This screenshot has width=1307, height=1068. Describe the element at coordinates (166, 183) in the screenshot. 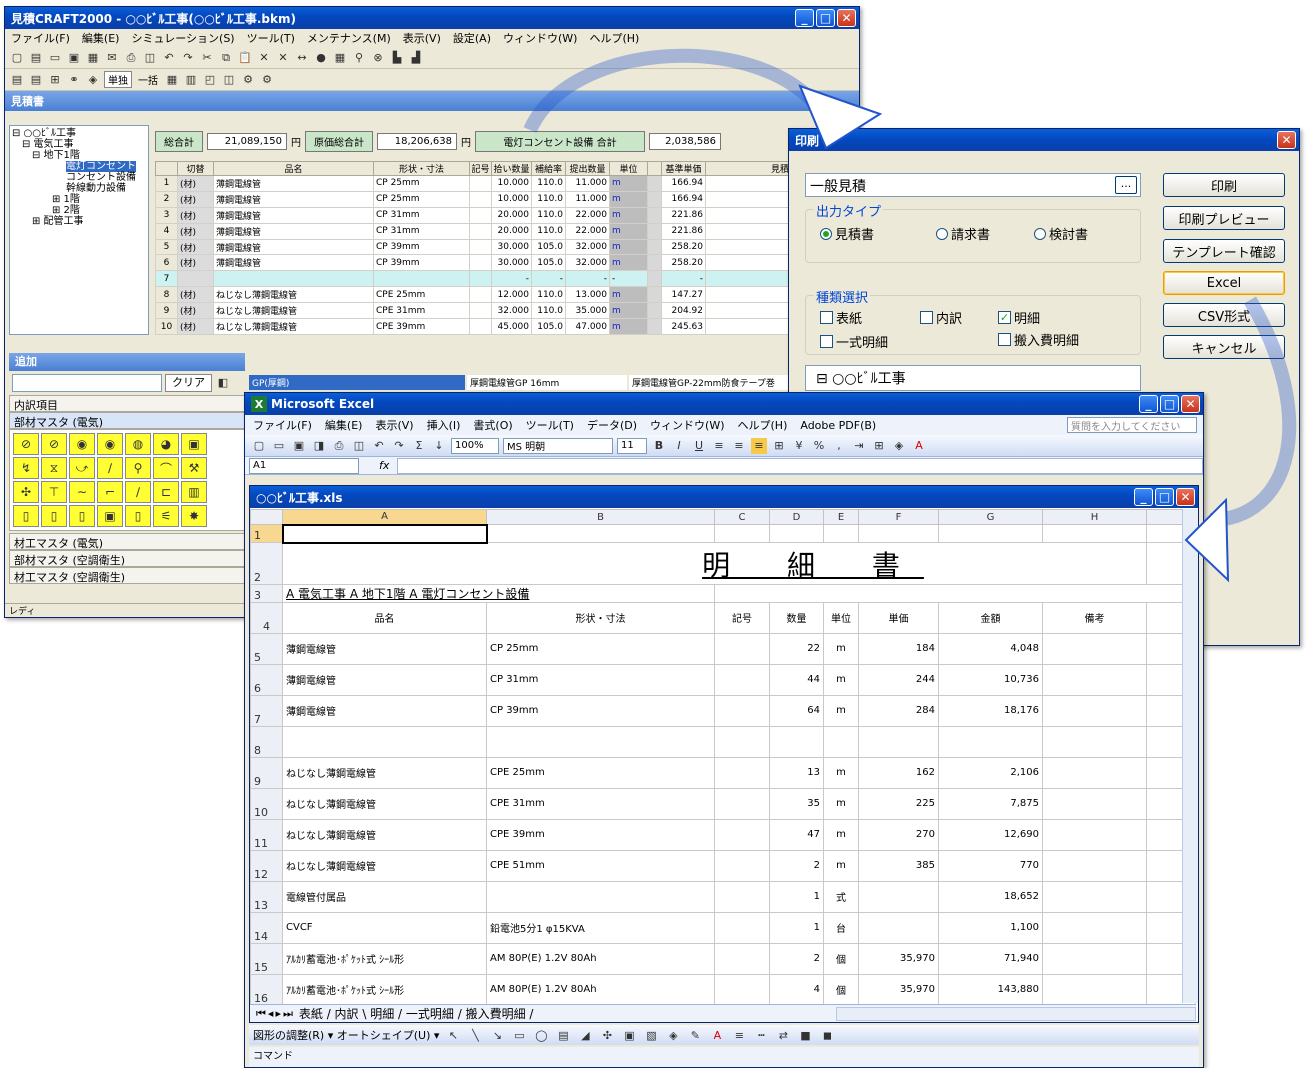

I see `grid-cell-row-number: 1` at that location.